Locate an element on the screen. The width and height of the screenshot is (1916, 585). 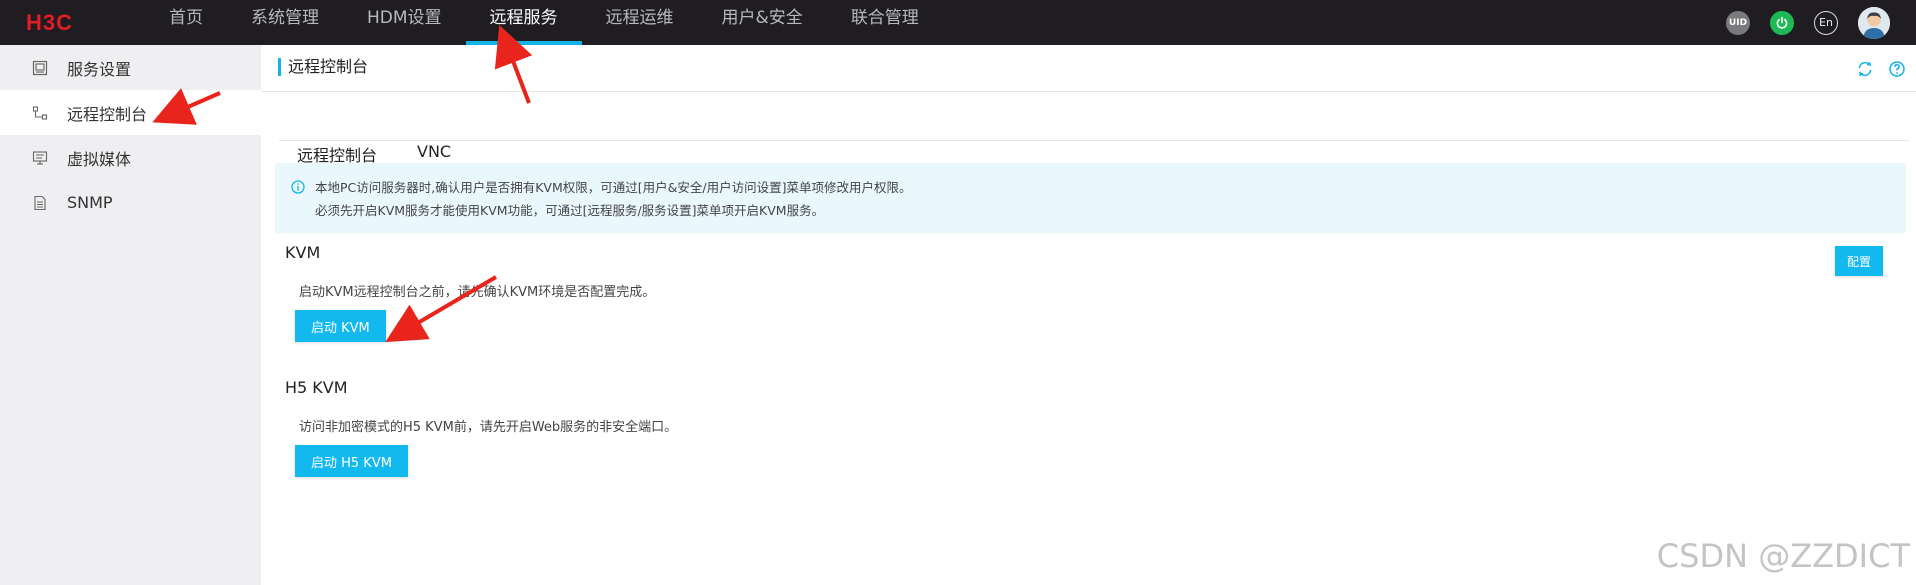
page-title: 远程控制台 is located at coordinates (323, 67).